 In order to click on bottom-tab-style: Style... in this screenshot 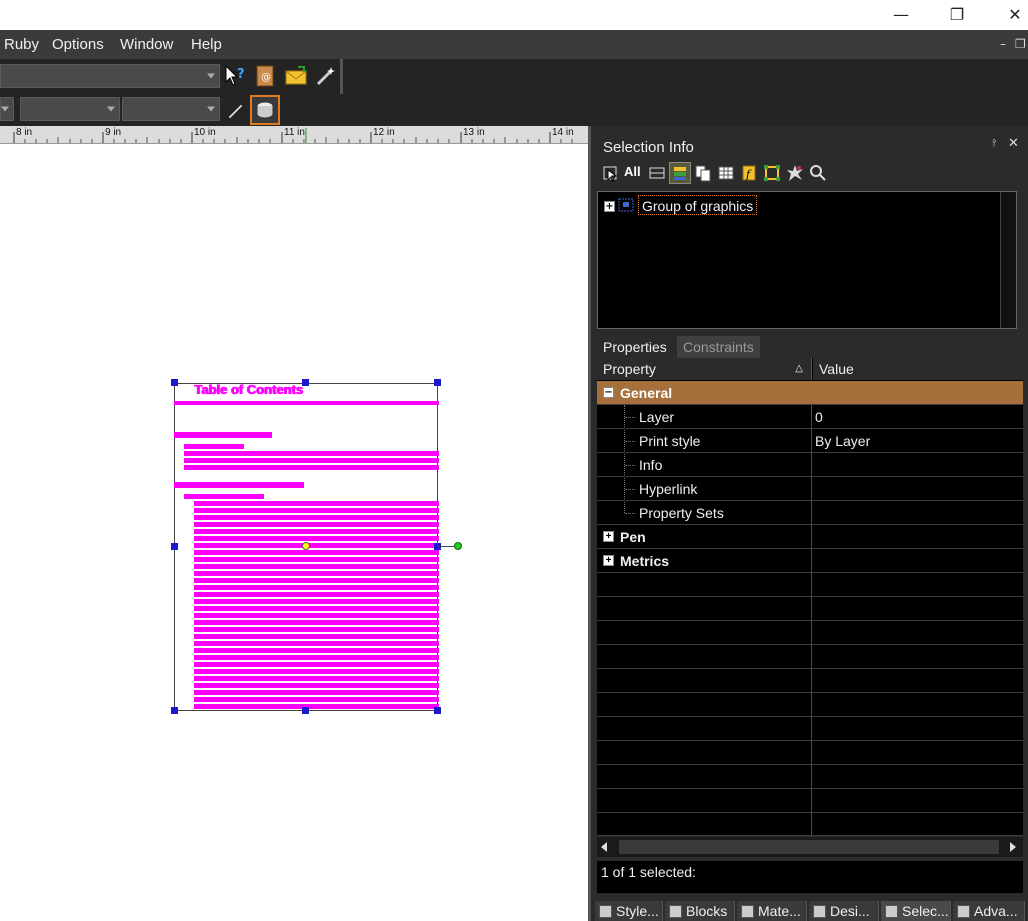, I will do `click(629, 911)`.